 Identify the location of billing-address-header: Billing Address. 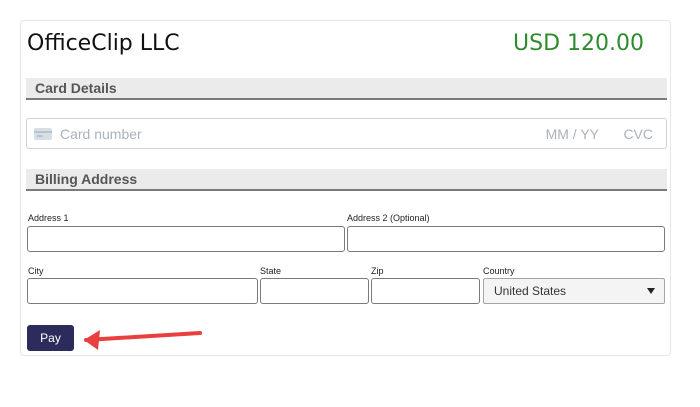
(346, 180).